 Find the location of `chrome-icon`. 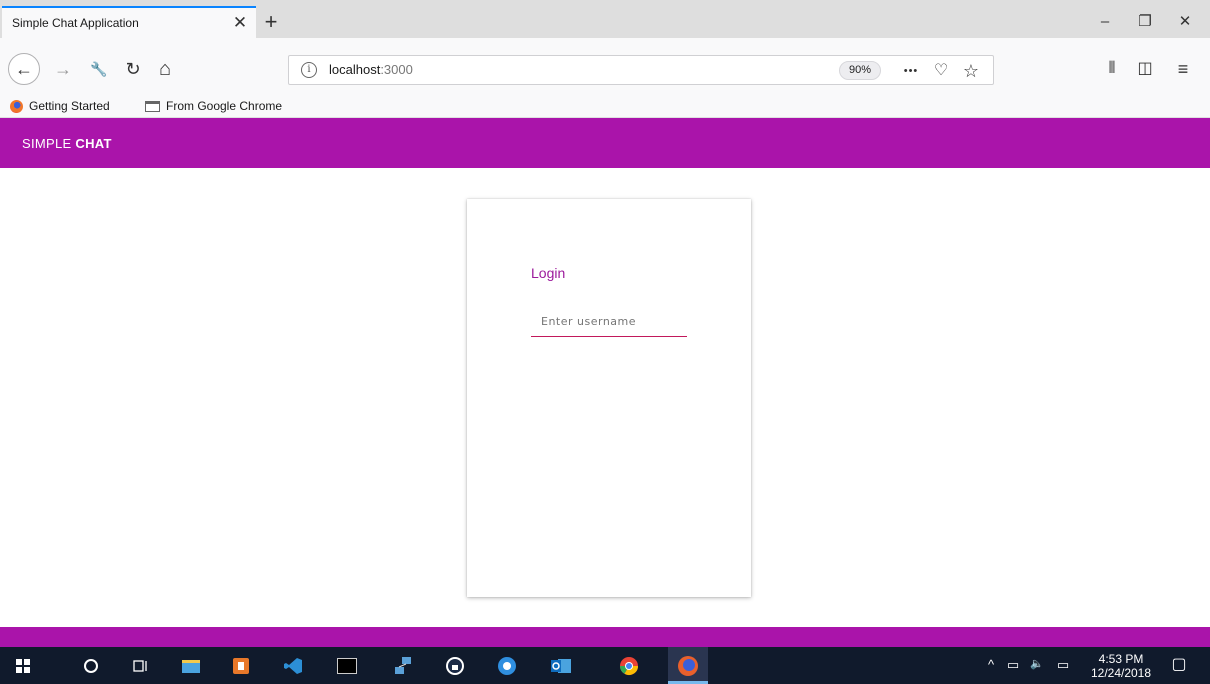

chrome-icon is located at coordinates (629, 666).